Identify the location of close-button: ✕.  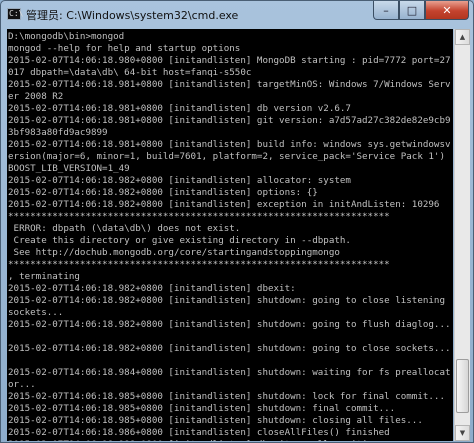
(447, 10).